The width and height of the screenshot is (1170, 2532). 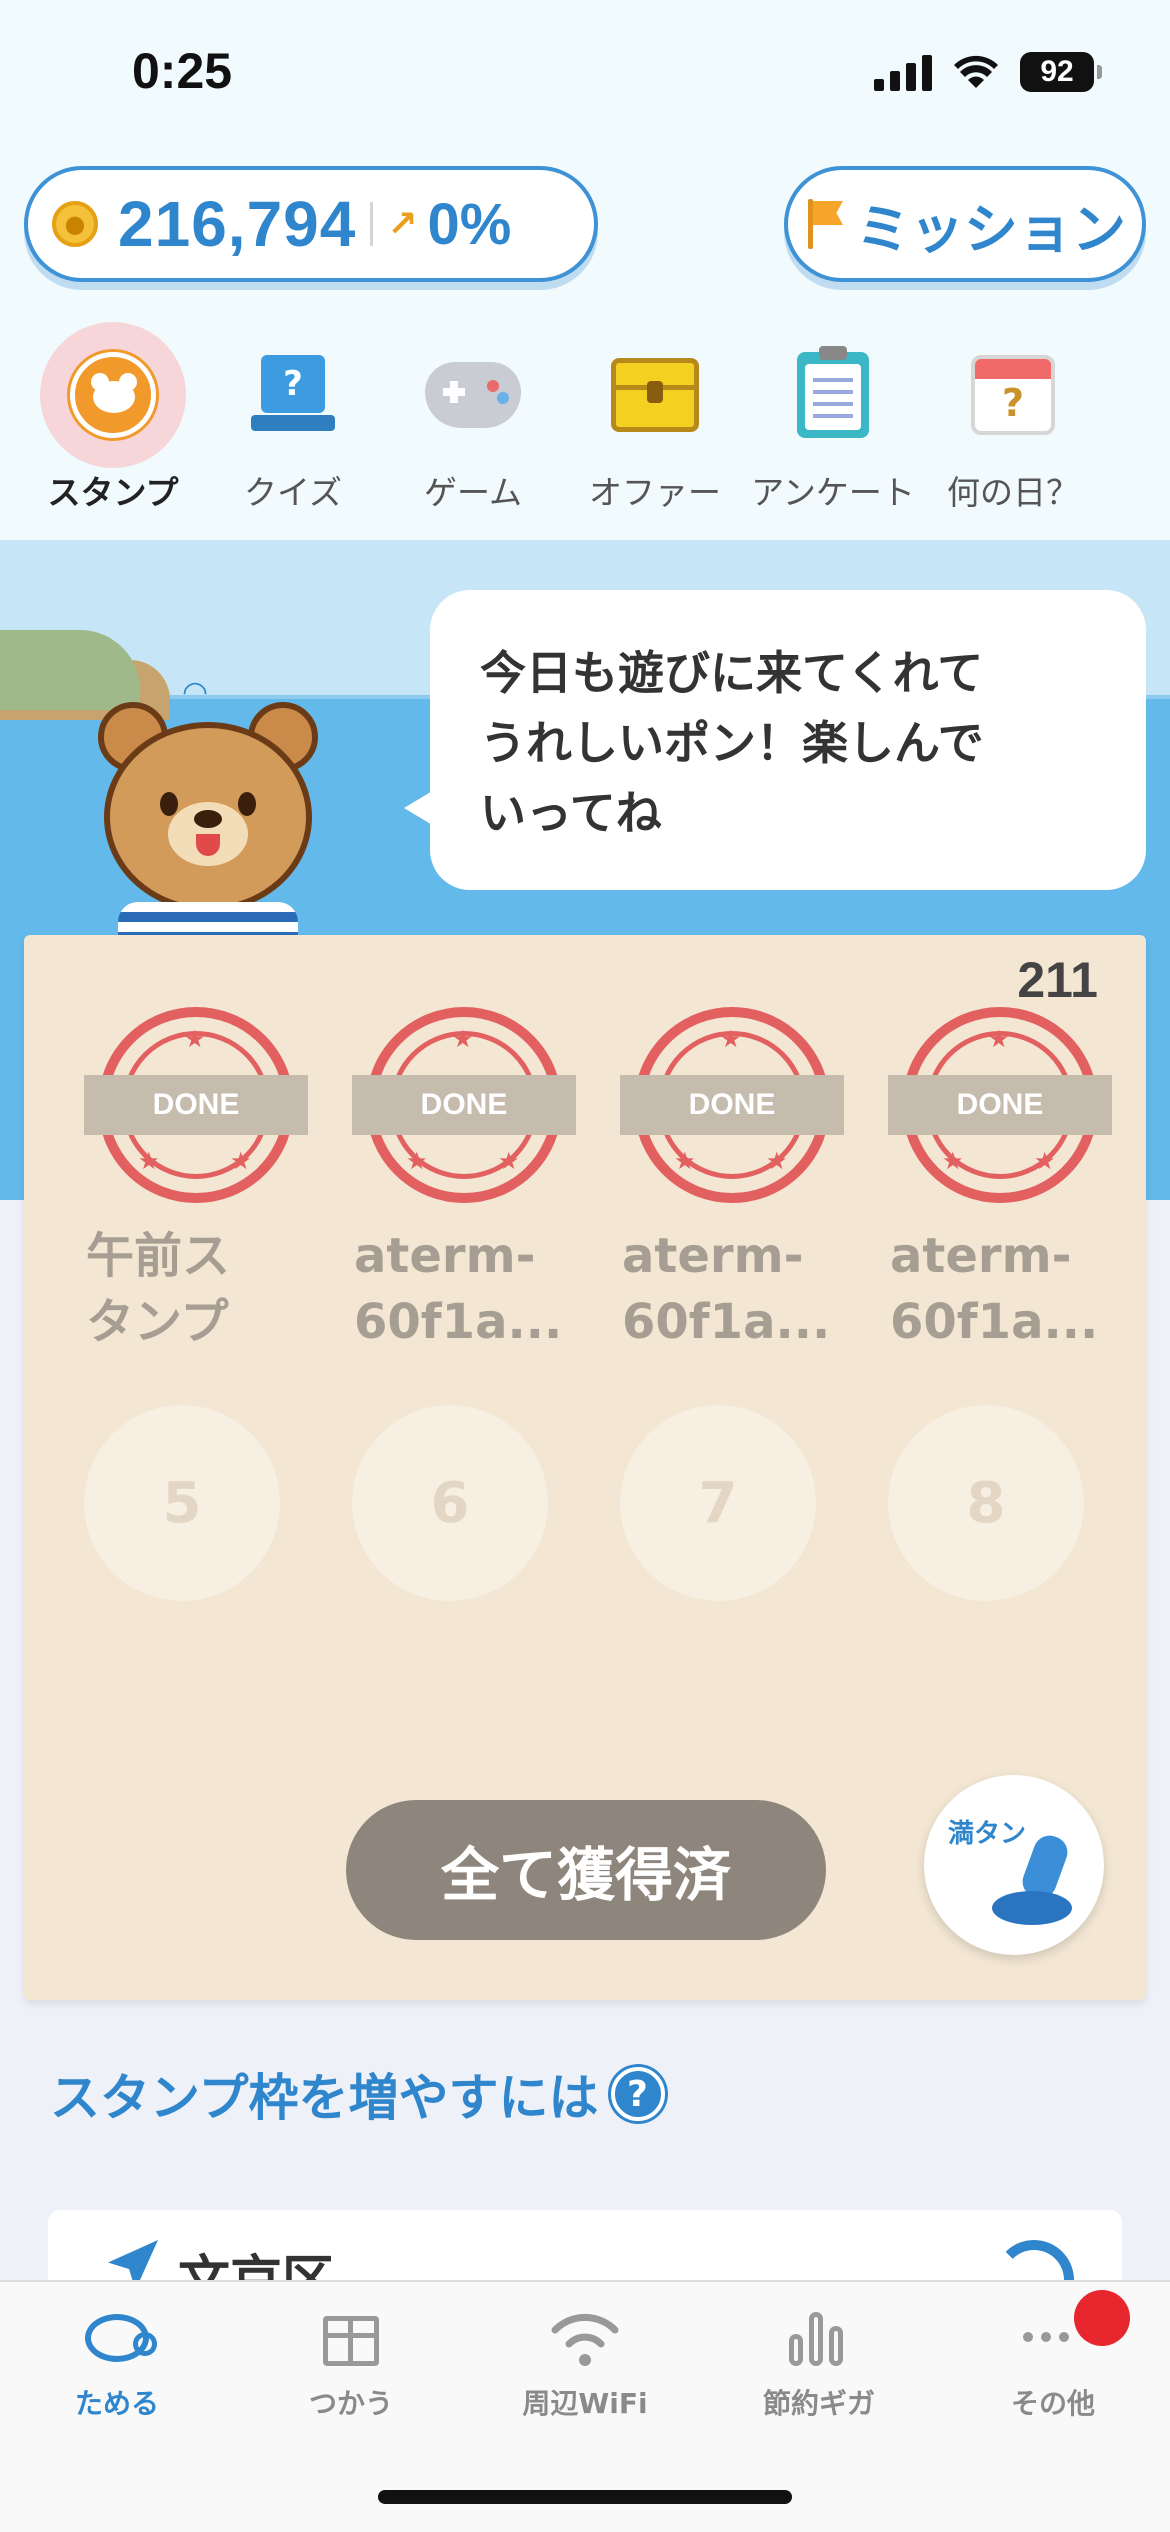 I want to click on category-survey: アンケート, so click(x=833, y=417).